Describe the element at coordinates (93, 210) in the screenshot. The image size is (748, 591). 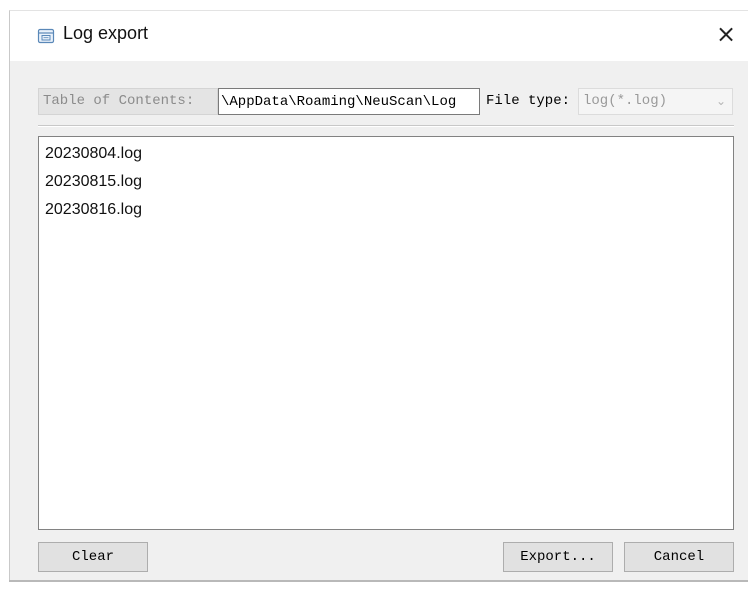
I see `list-item: 20230816.log` at that location.